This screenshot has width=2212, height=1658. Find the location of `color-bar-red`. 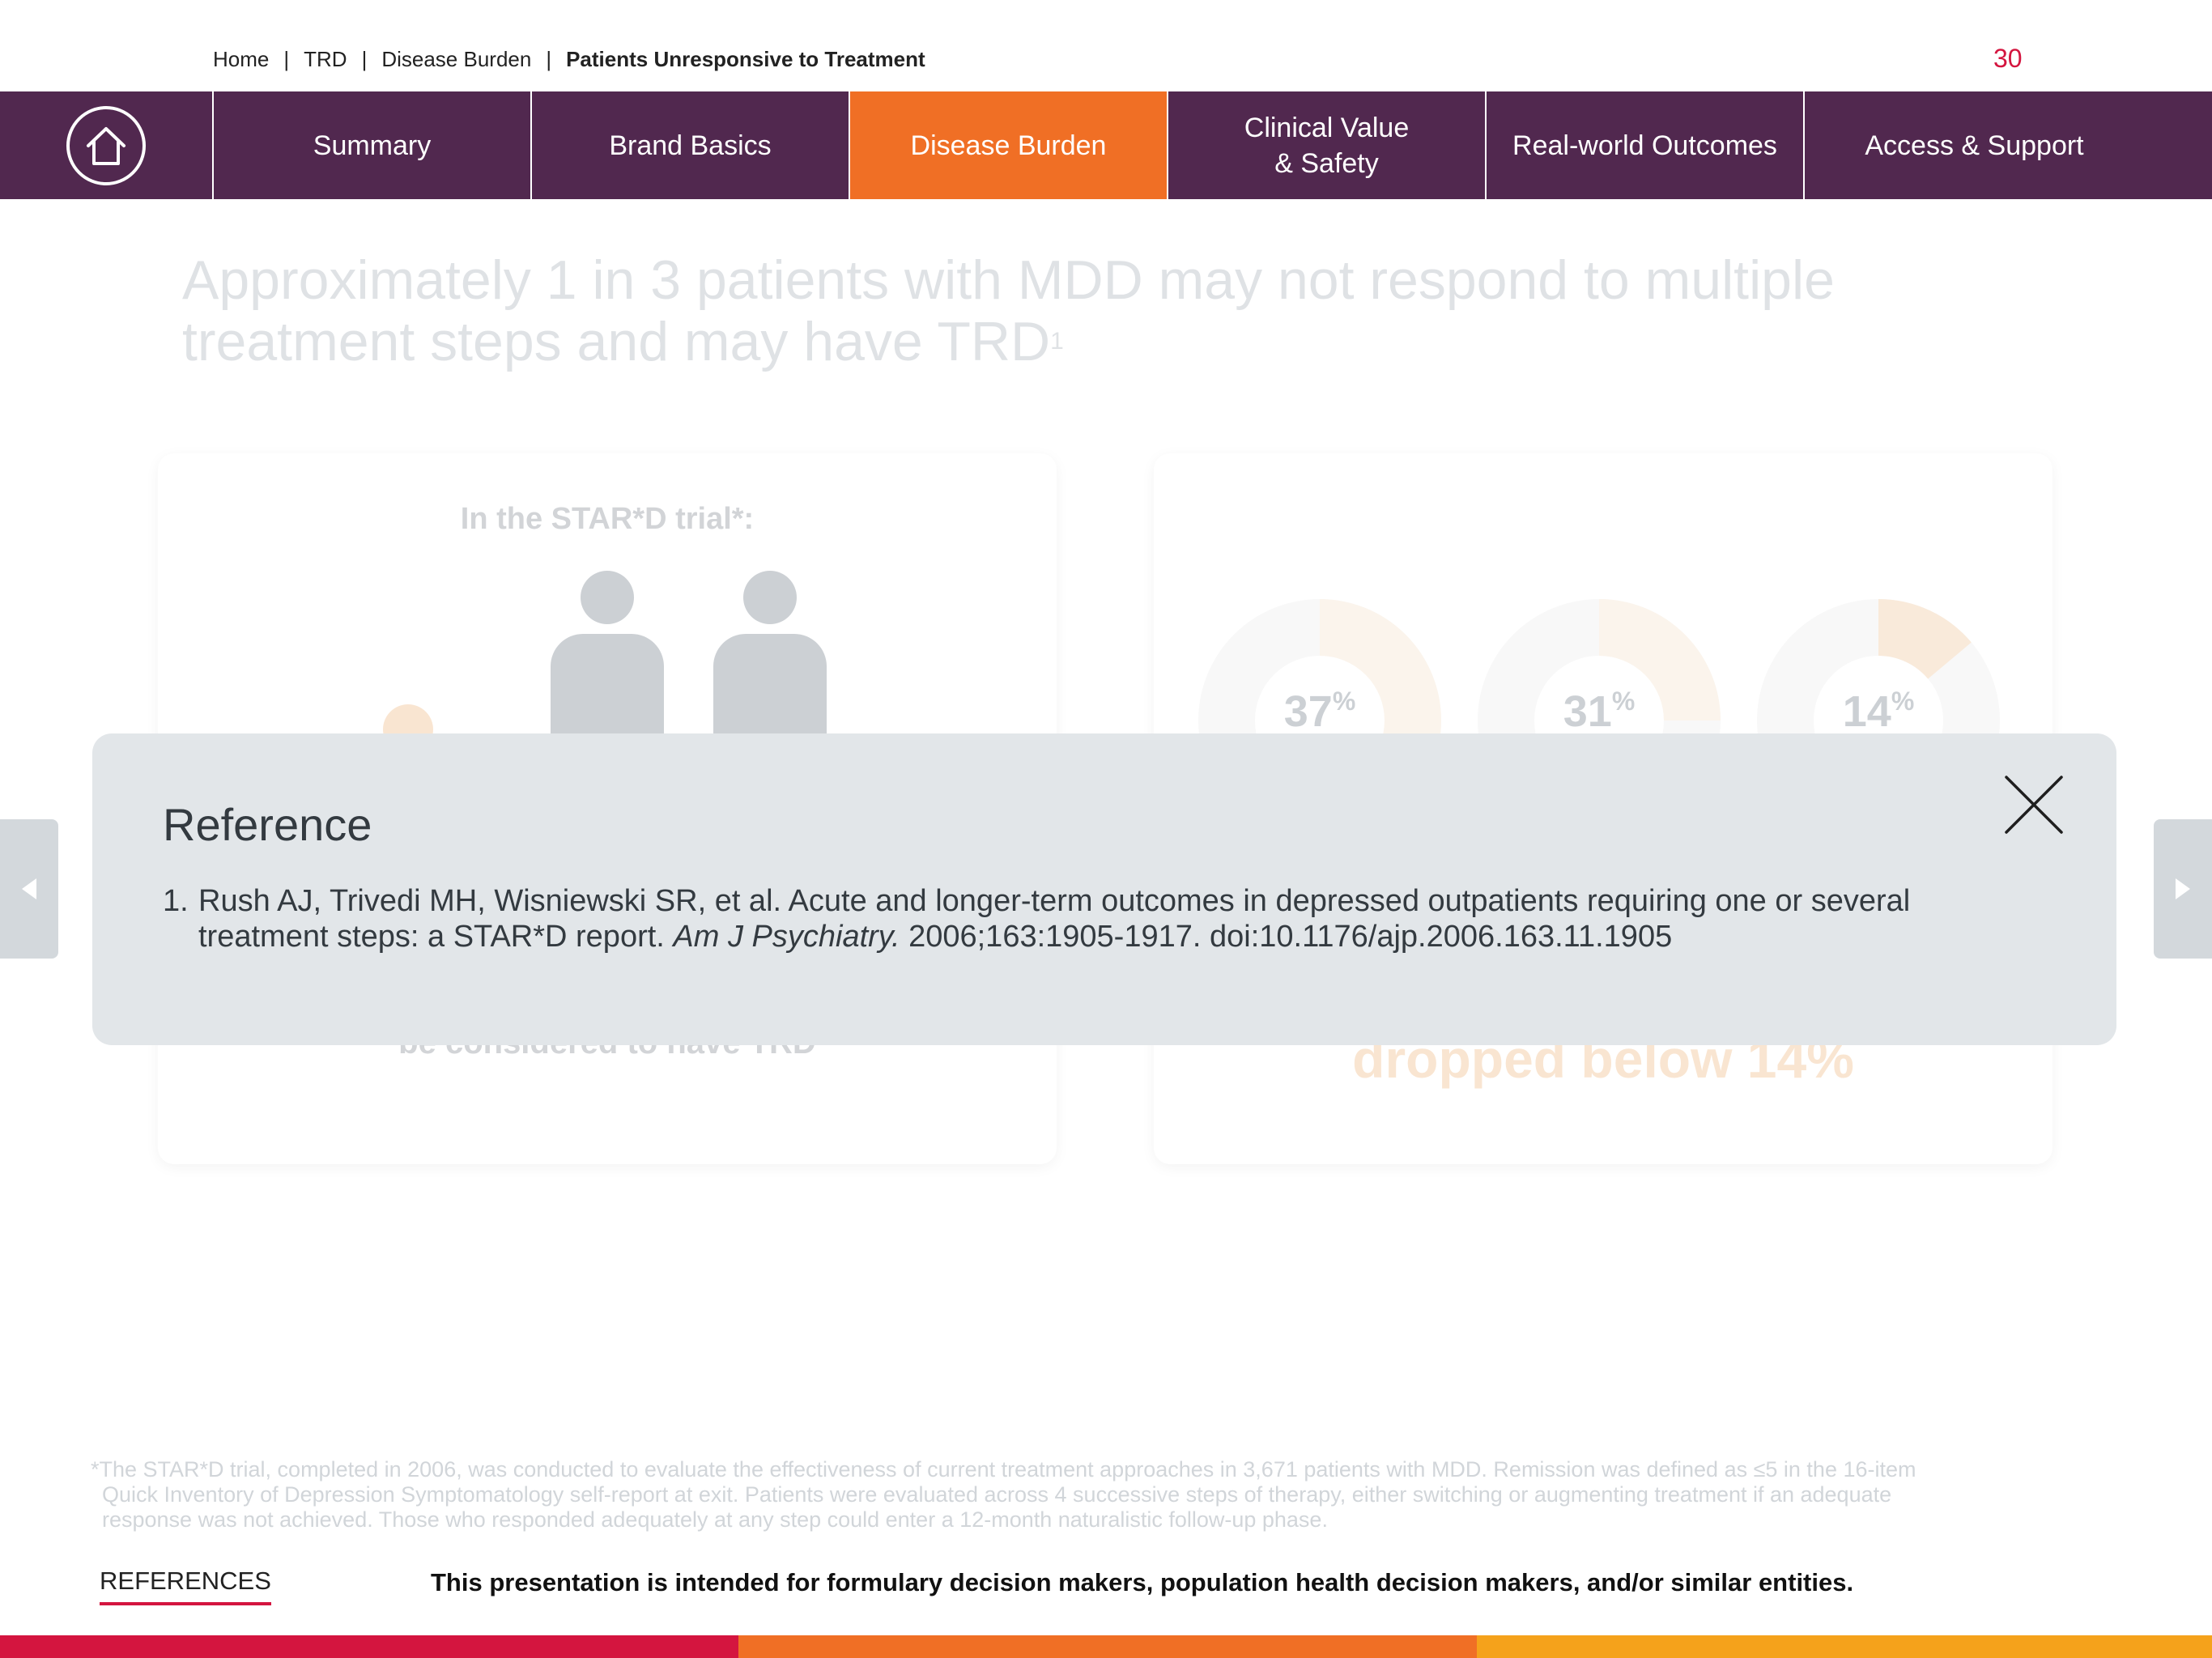

color-bar-red is located at coordinates (369, 1646).